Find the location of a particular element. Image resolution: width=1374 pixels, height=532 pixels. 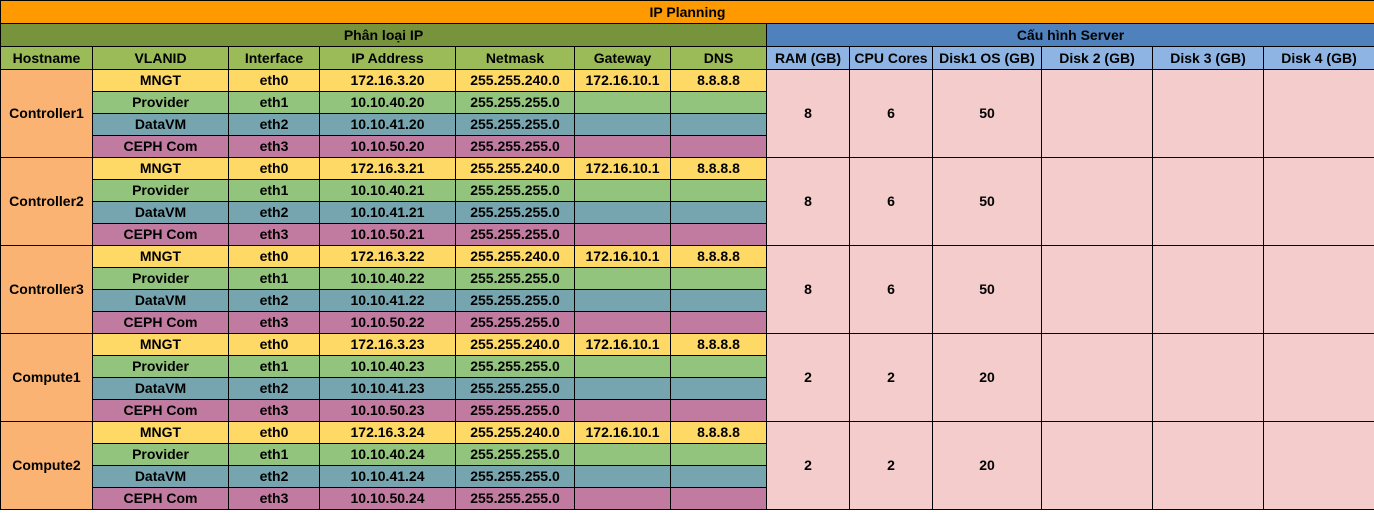

column-header-interface: Interface is located at coordinates (274, 58).